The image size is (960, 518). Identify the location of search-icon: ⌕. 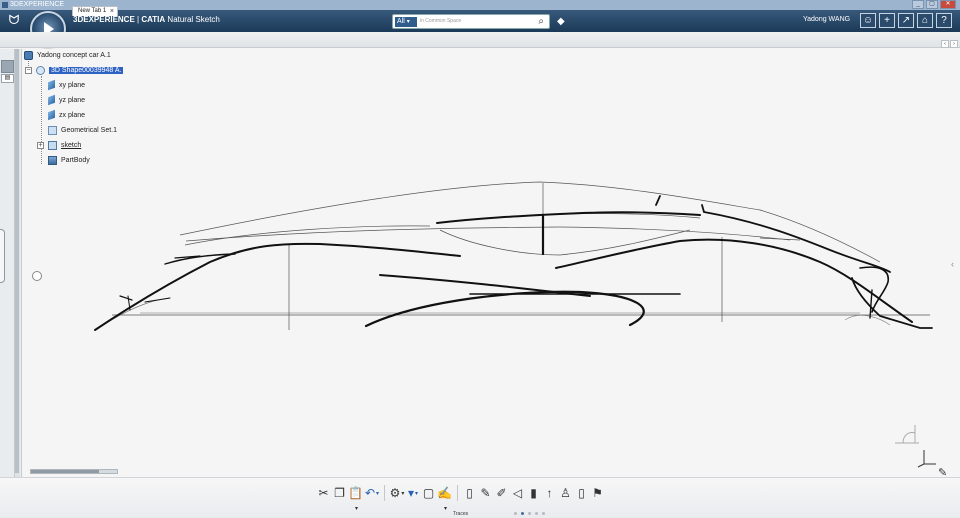
(541, 21).